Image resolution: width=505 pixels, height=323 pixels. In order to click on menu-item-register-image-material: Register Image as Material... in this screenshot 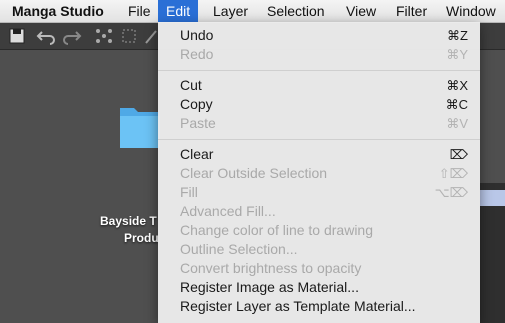, I will do `click(269, 287)`.